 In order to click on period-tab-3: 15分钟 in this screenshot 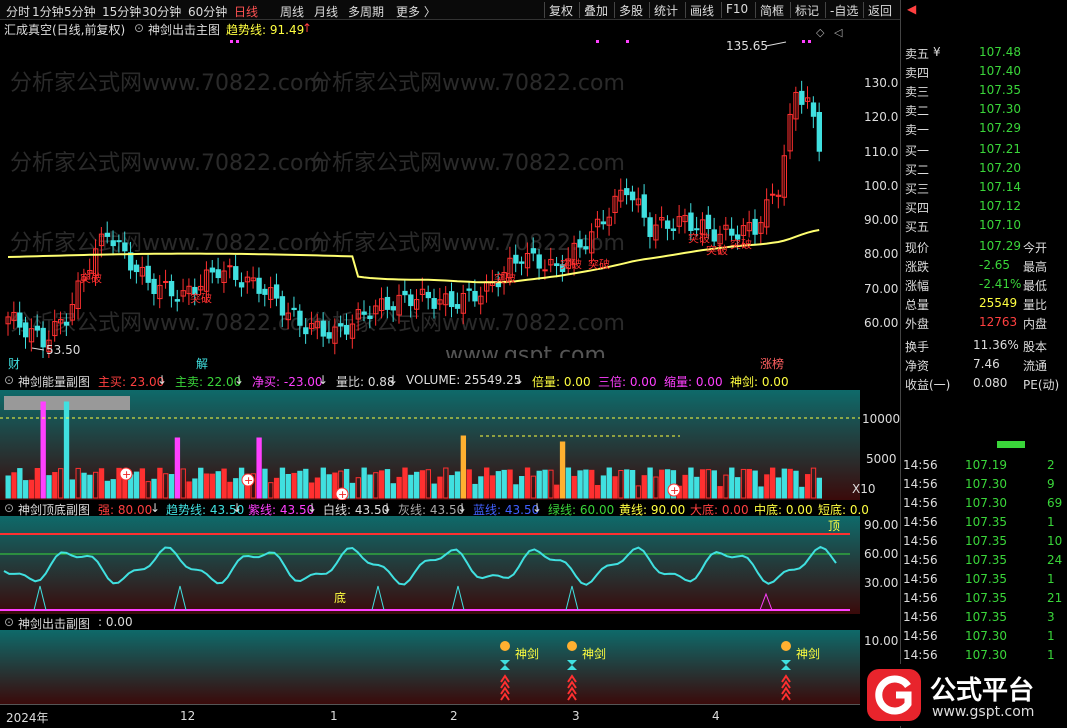, I will do `click(121, 11)`.